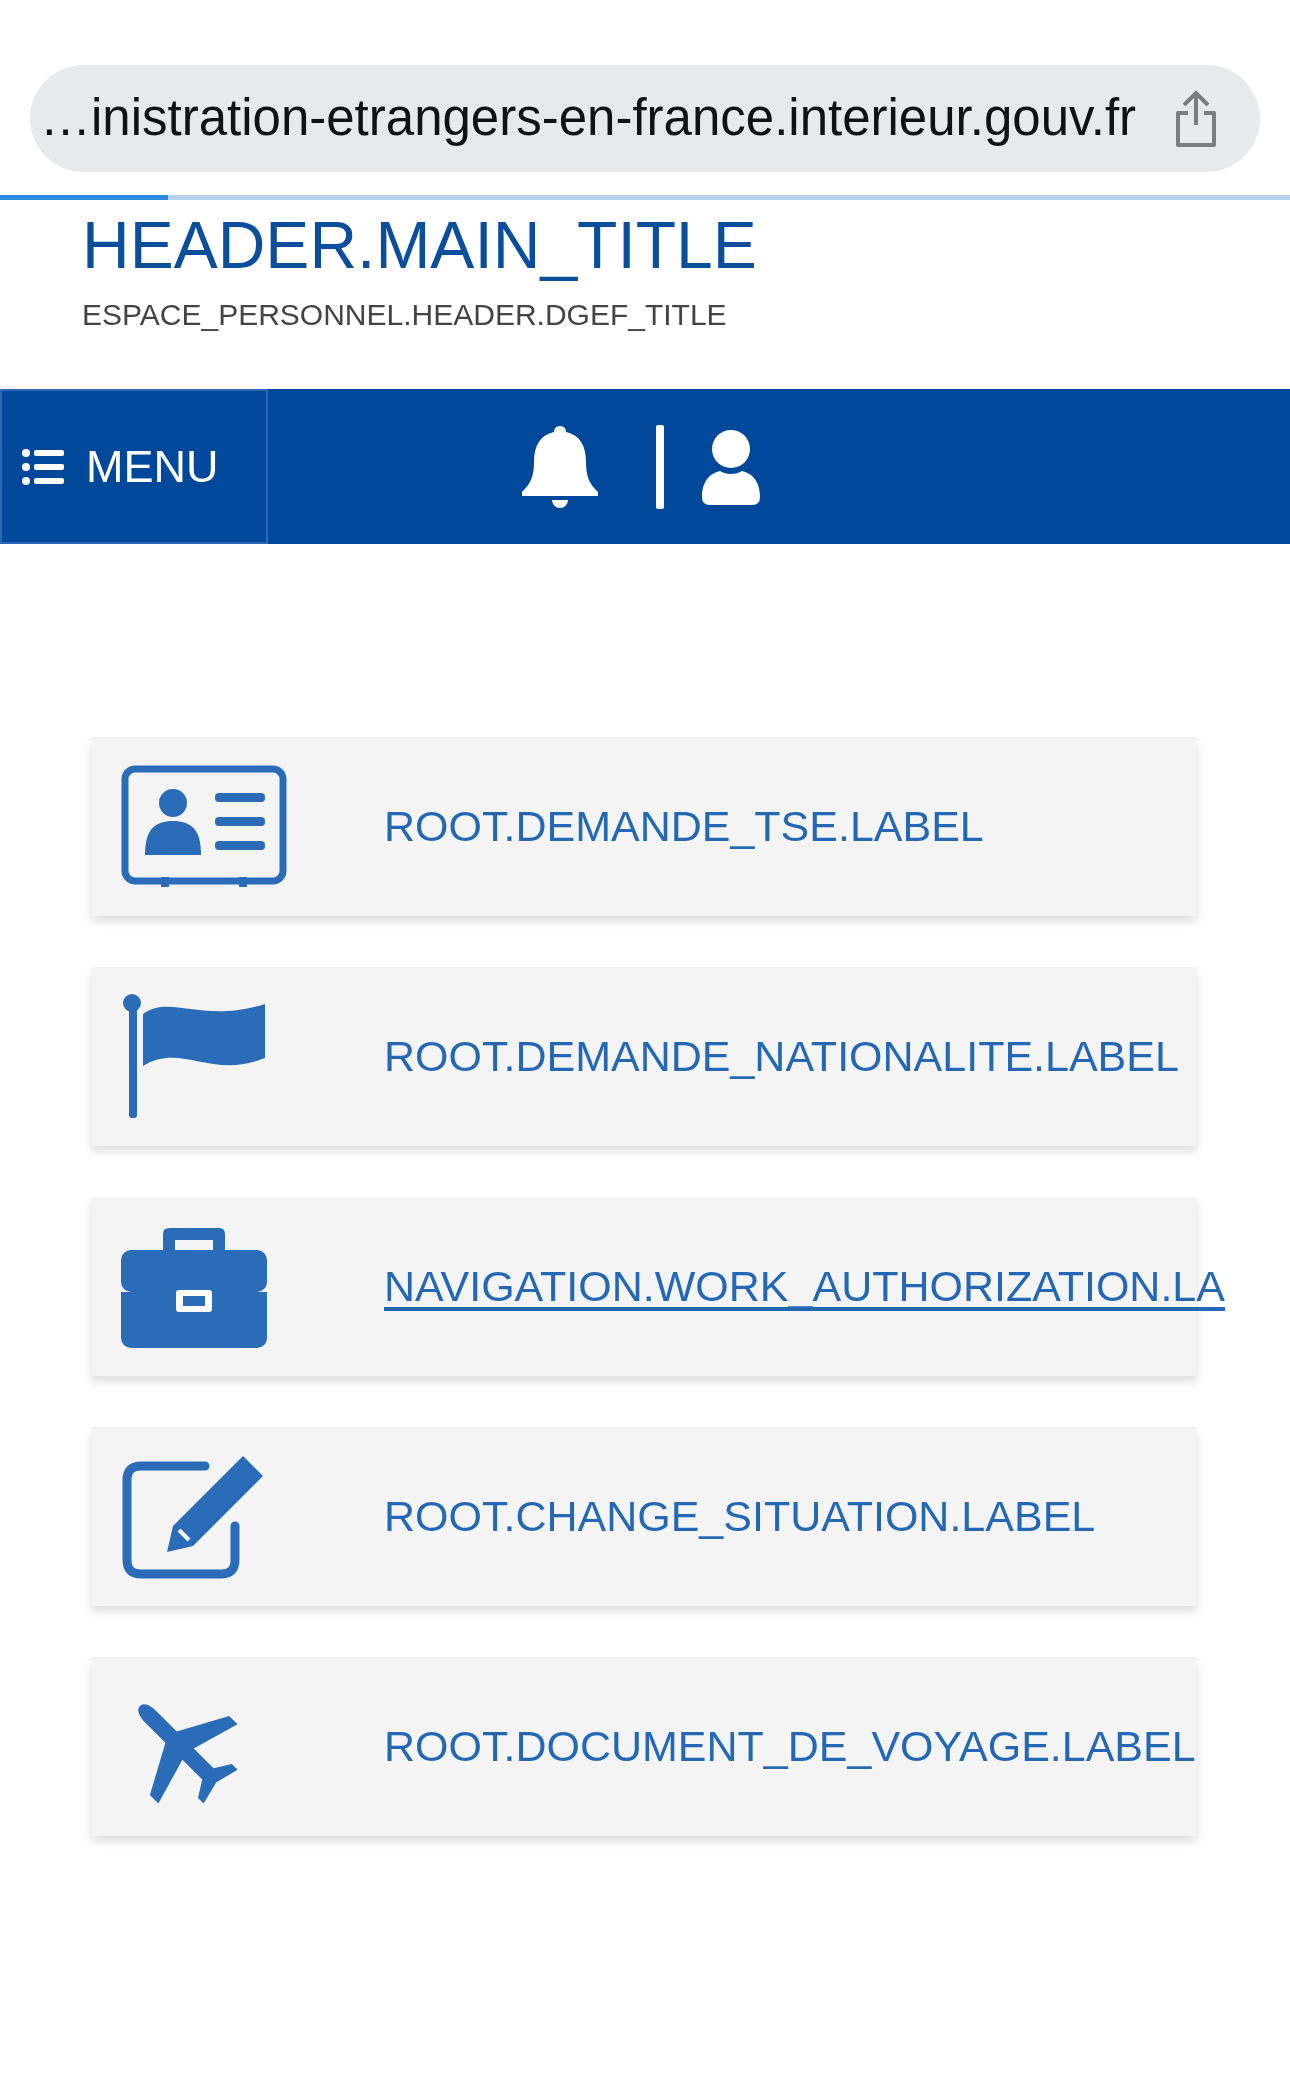 This screenshot has height=2075, width=1290. I want to click on menu-button: MENU, so click(134, 466).